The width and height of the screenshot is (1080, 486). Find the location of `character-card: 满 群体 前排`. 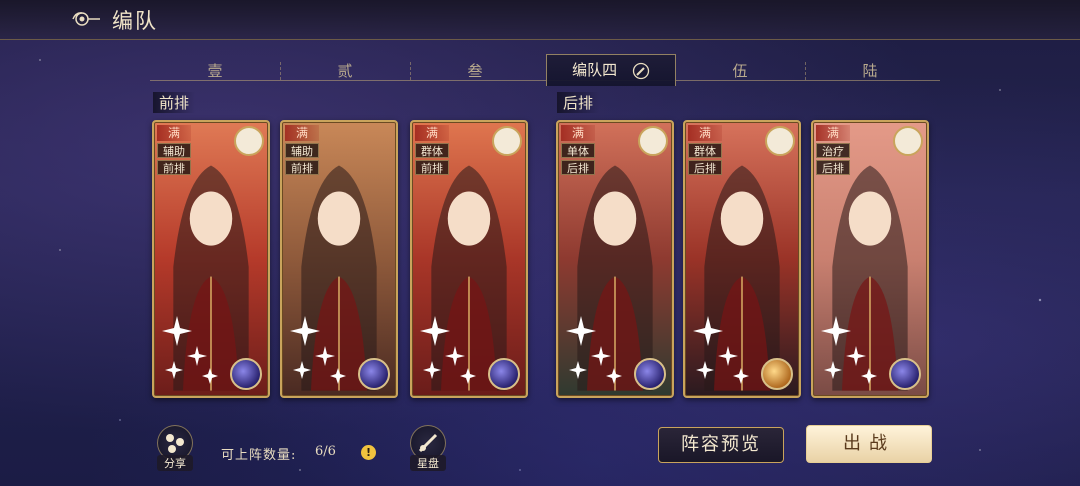

character-card: 满 群体 前排 is located at coordinates (469, 259).